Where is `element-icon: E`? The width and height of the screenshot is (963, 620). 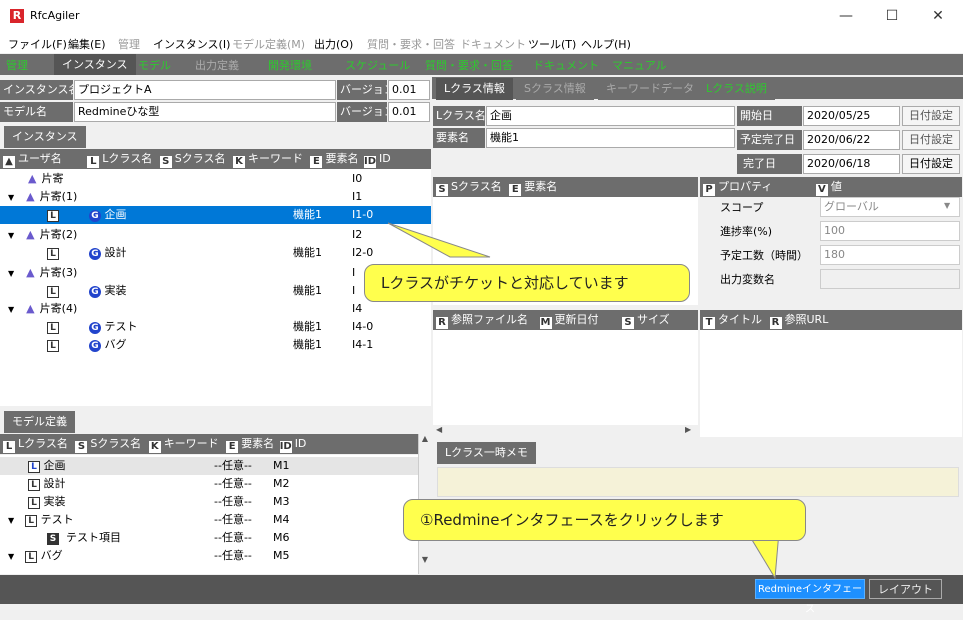 element-icon: E is located at coordinates (515, 190).